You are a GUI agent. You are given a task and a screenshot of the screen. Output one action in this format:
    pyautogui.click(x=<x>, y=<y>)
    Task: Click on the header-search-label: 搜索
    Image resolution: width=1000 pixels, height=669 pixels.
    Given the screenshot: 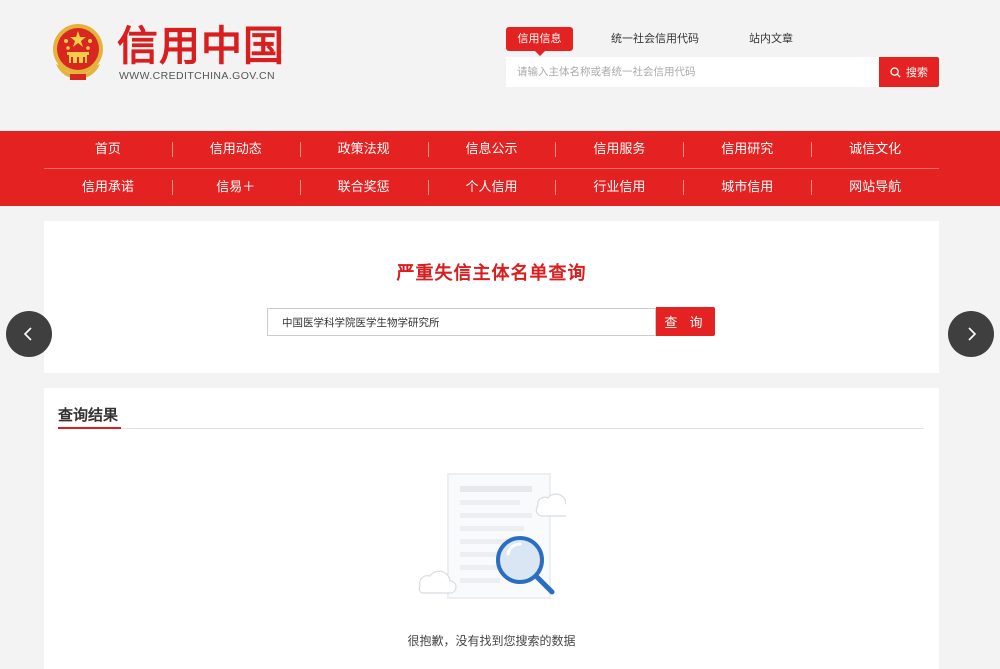 What is the action you would take?
    pyautogui.click(x=917, y=72)
    